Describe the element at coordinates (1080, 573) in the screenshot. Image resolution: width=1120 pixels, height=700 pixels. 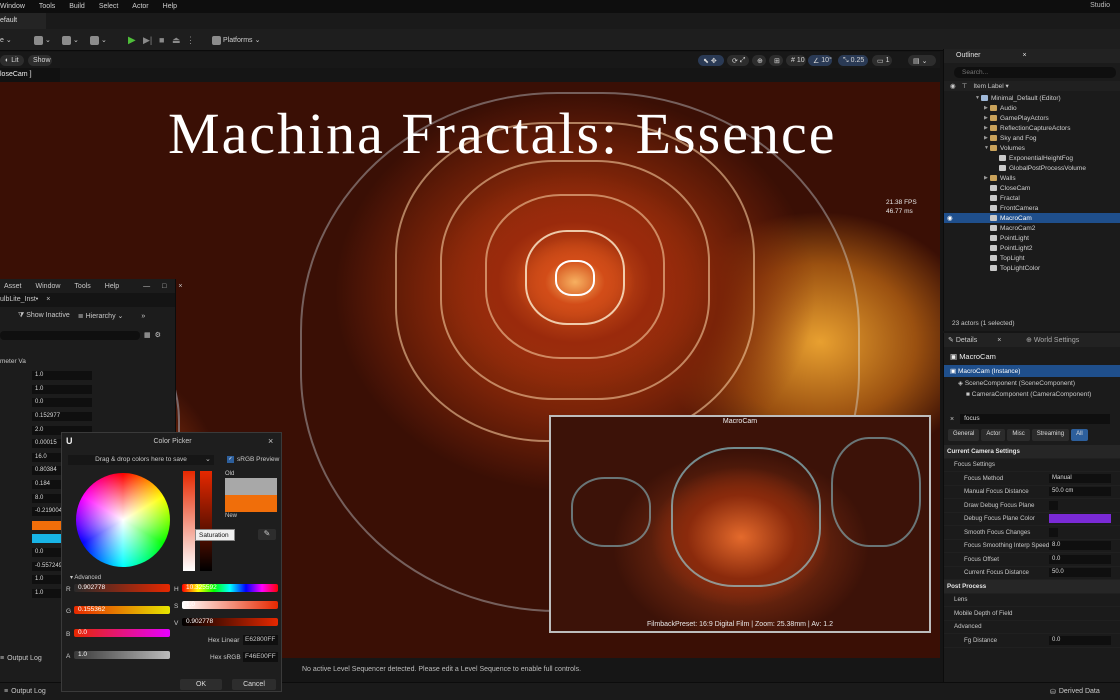
I see `details-value-field: 50.0` at that location.